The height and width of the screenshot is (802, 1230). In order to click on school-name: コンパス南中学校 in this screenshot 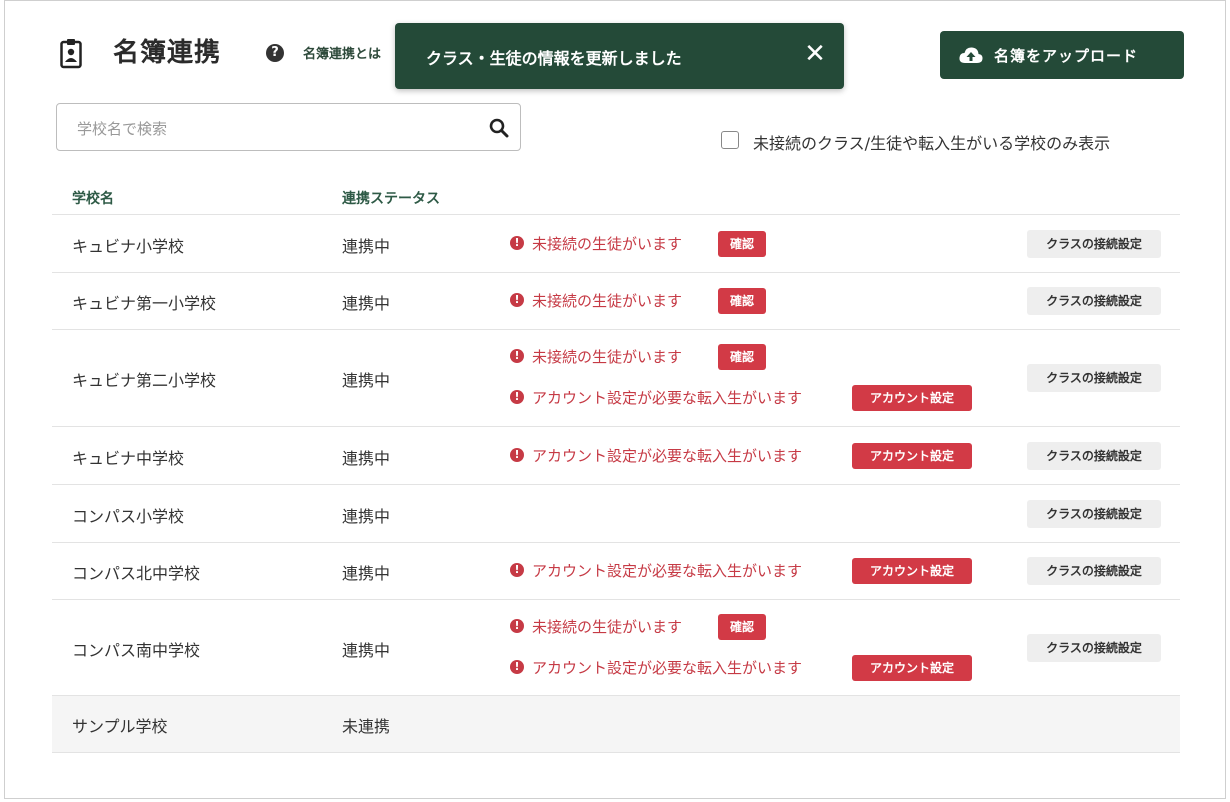, I will do `click(136, 650)`.